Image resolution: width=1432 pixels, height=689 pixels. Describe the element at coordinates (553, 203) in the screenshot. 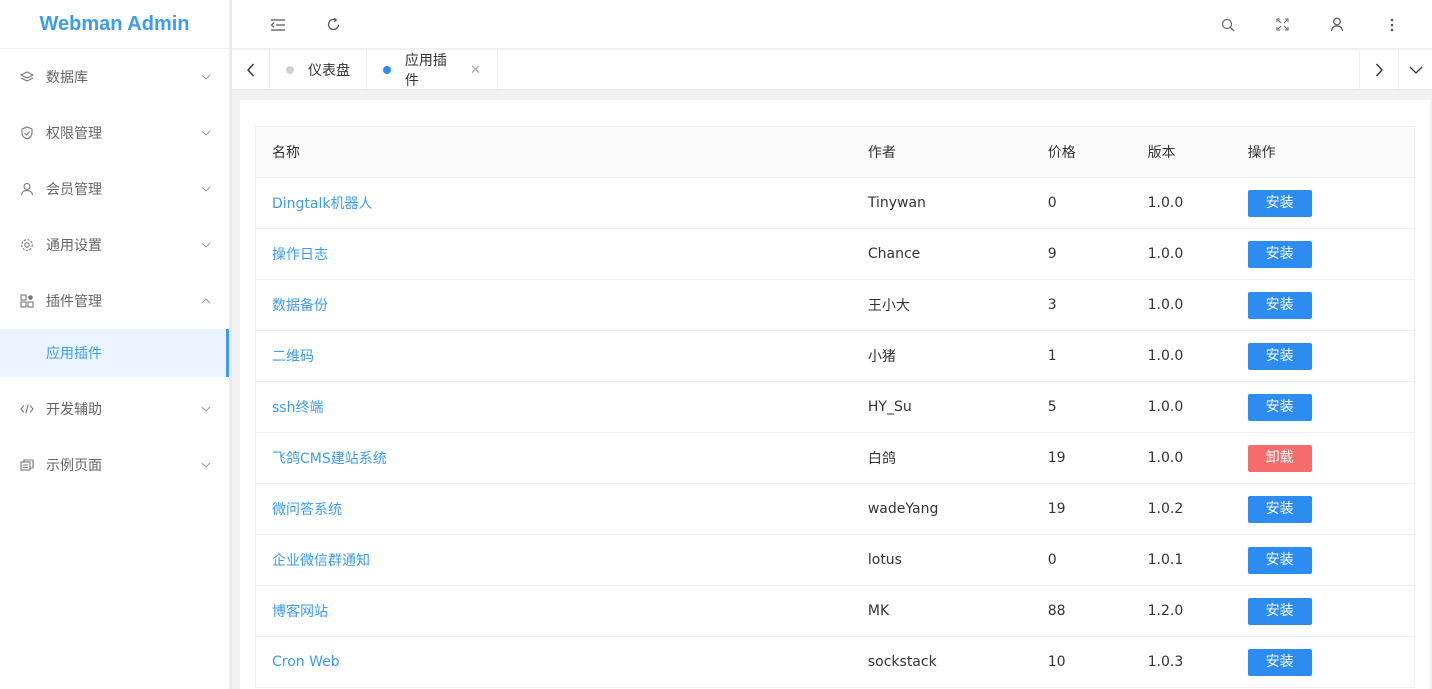

I see `plugin-name-link: Dingtalk机器人` at that location.